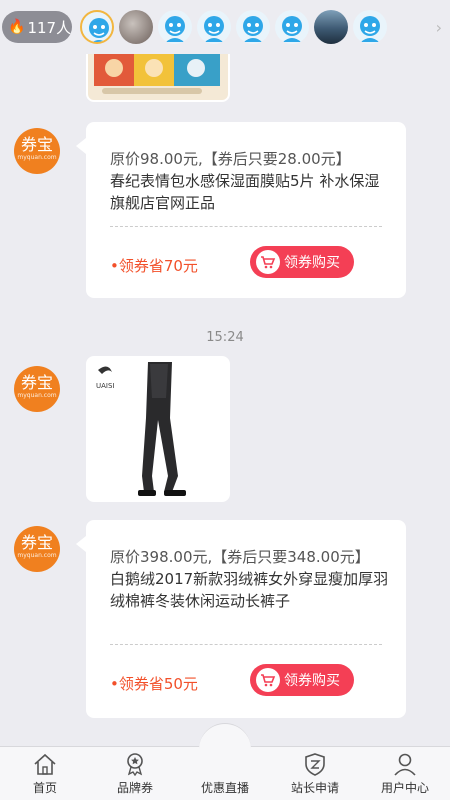  I want to click on shield-icon, so click(315, 764).